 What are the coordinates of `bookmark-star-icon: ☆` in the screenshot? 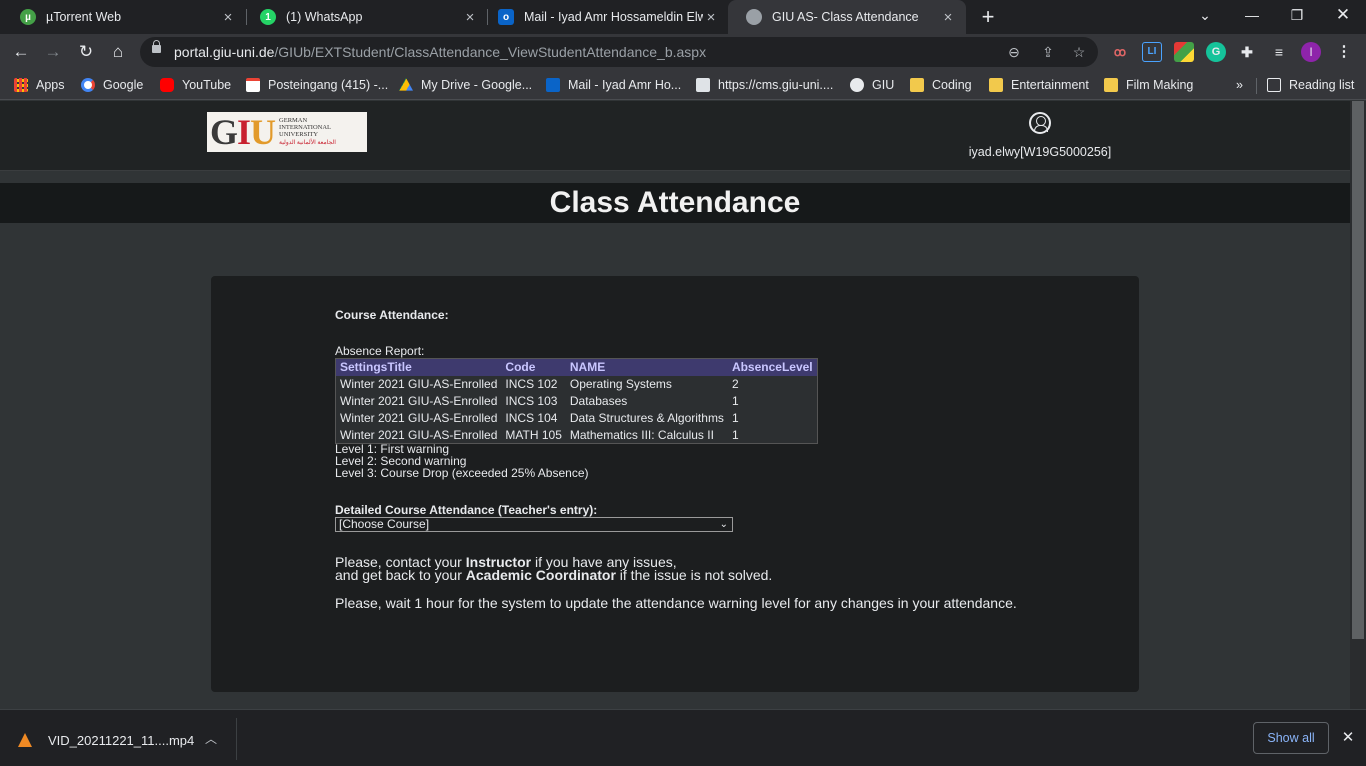 It's located at (1079, 52).